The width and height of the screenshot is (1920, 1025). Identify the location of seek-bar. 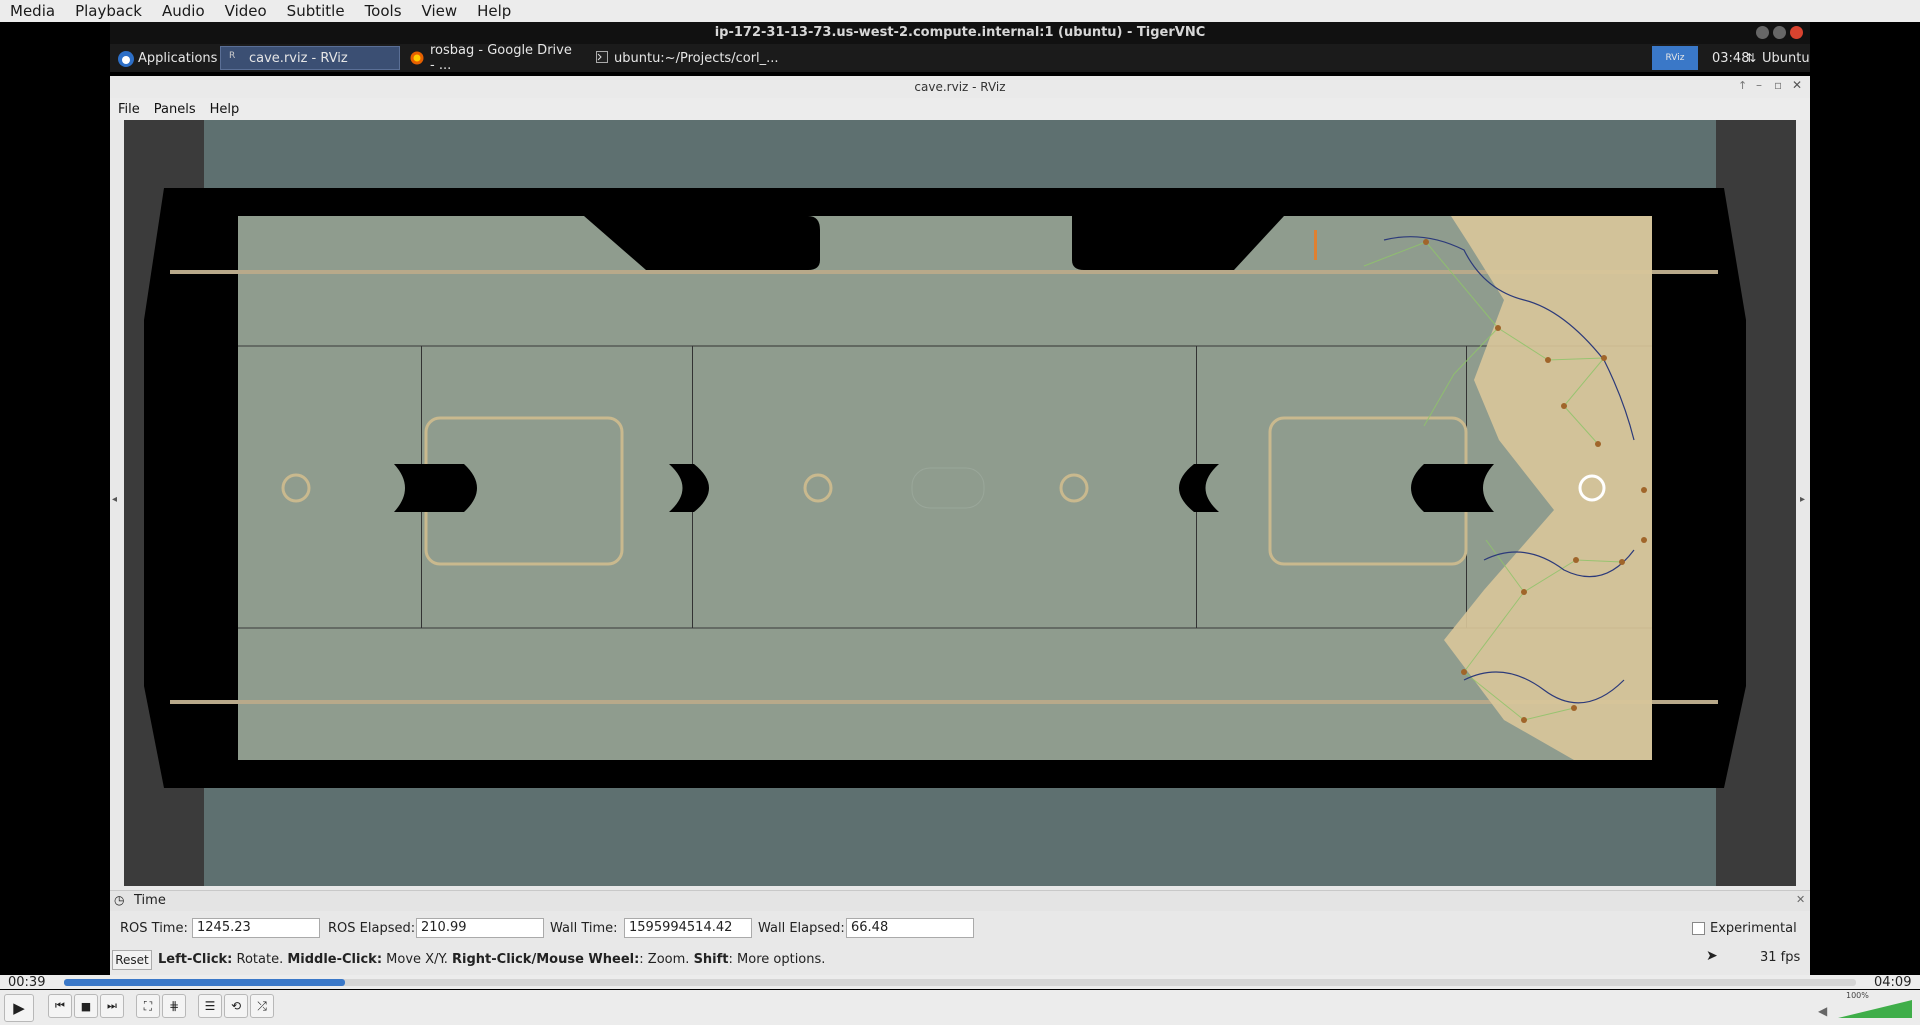
(960, 982).